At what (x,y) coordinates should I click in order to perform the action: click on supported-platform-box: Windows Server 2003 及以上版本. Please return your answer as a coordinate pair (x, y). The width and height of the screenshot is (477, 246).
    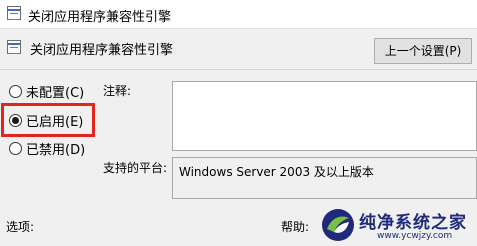
    Looking at the image, I should click on (324, 178).